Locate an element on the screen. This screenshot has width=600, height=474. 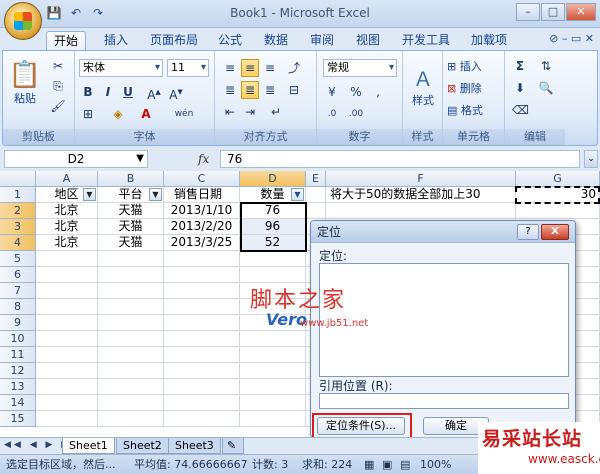
align-right-icon: ≣ is located at coordinates (270, 90).